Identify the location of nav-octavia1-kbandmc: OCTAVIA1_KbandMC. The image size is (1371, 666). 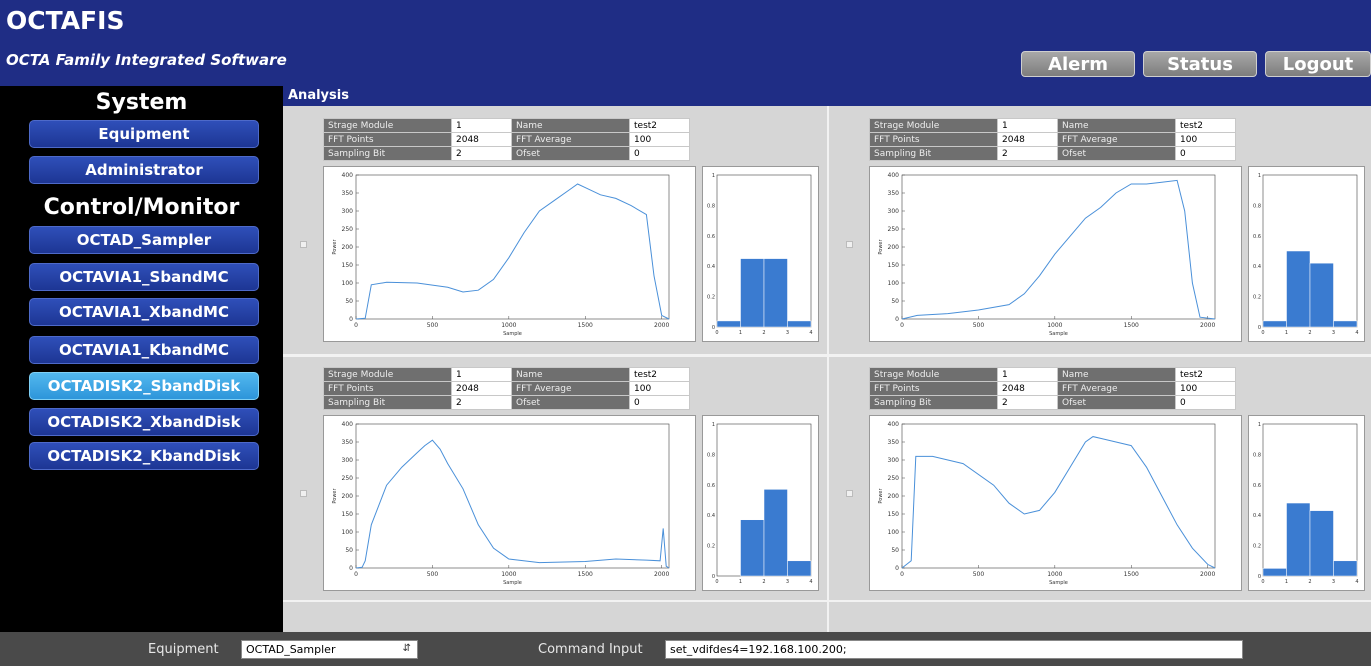
(144, 350).